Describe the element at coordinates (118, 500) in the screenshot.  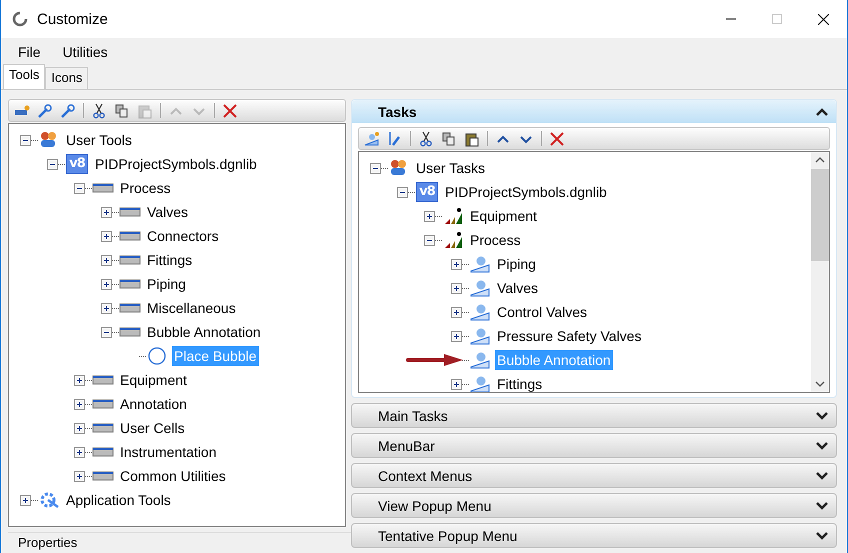
I see `tree-item: Application Tools` at that location.